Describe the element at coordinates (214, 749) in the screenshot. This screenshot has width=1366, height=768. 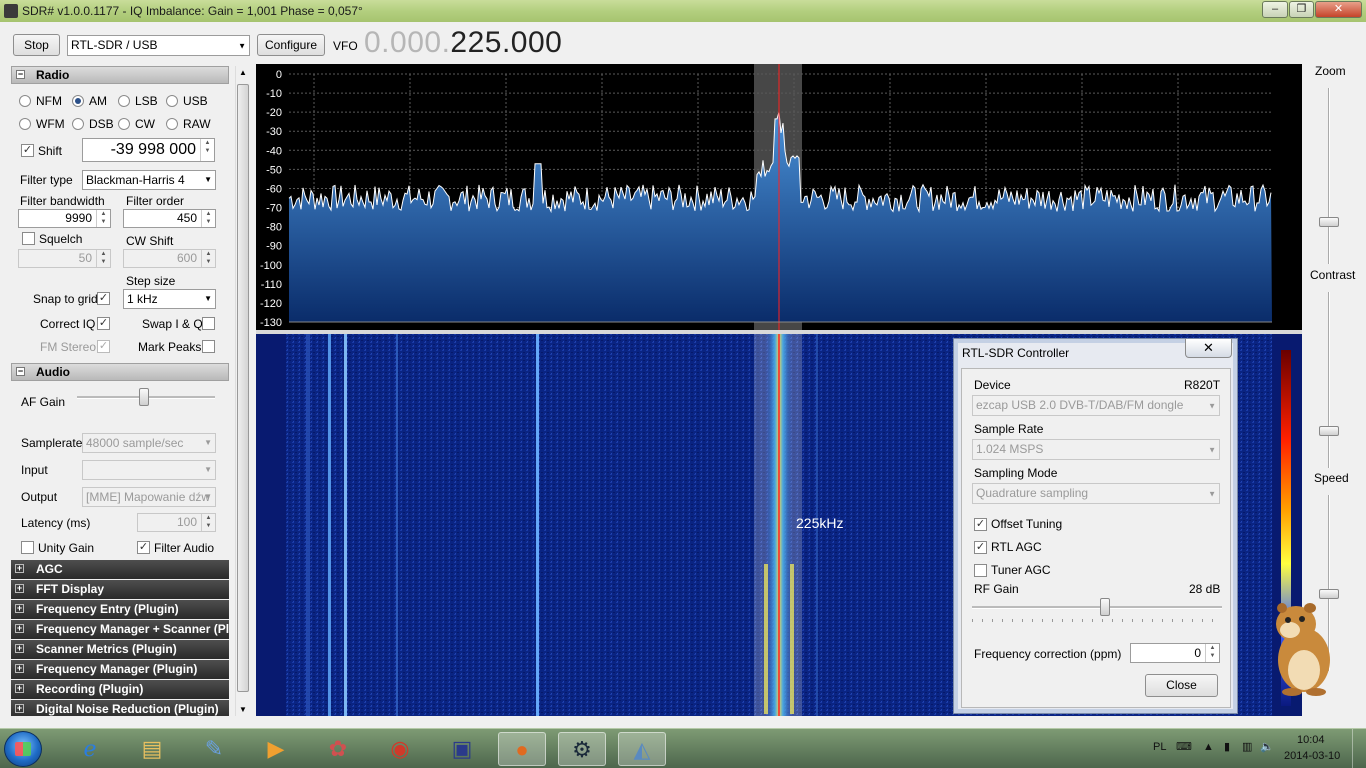
I see `paint-icon: ✎` at that location.